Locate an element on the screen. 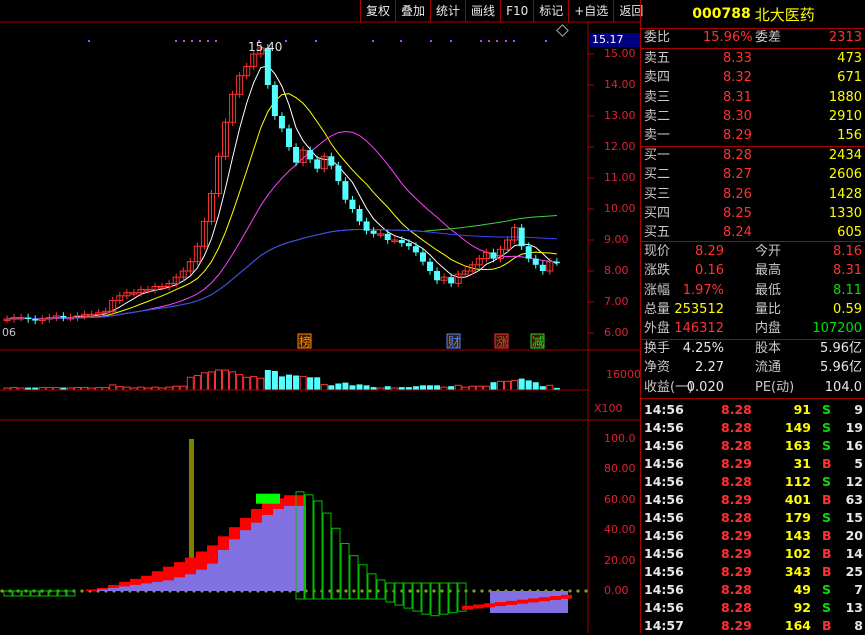 This screenshot has height=635, width=865. tick-volume: 112 is located at coordinates (797, 481).